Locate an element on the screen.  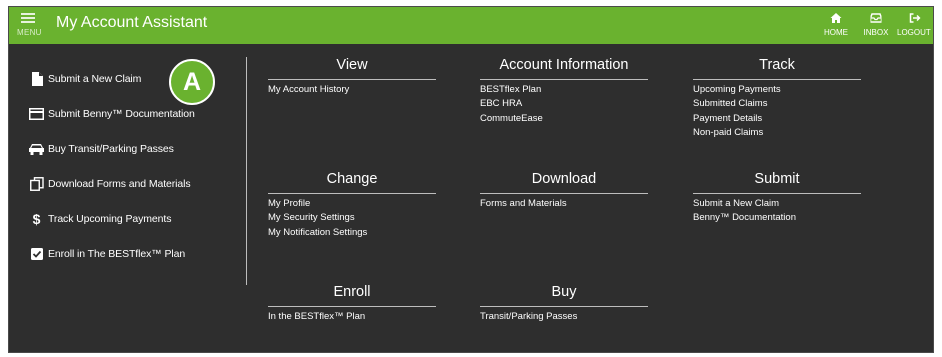
link-benny-documentation: Benny™ Documentation is located at coordinates (777, 218).